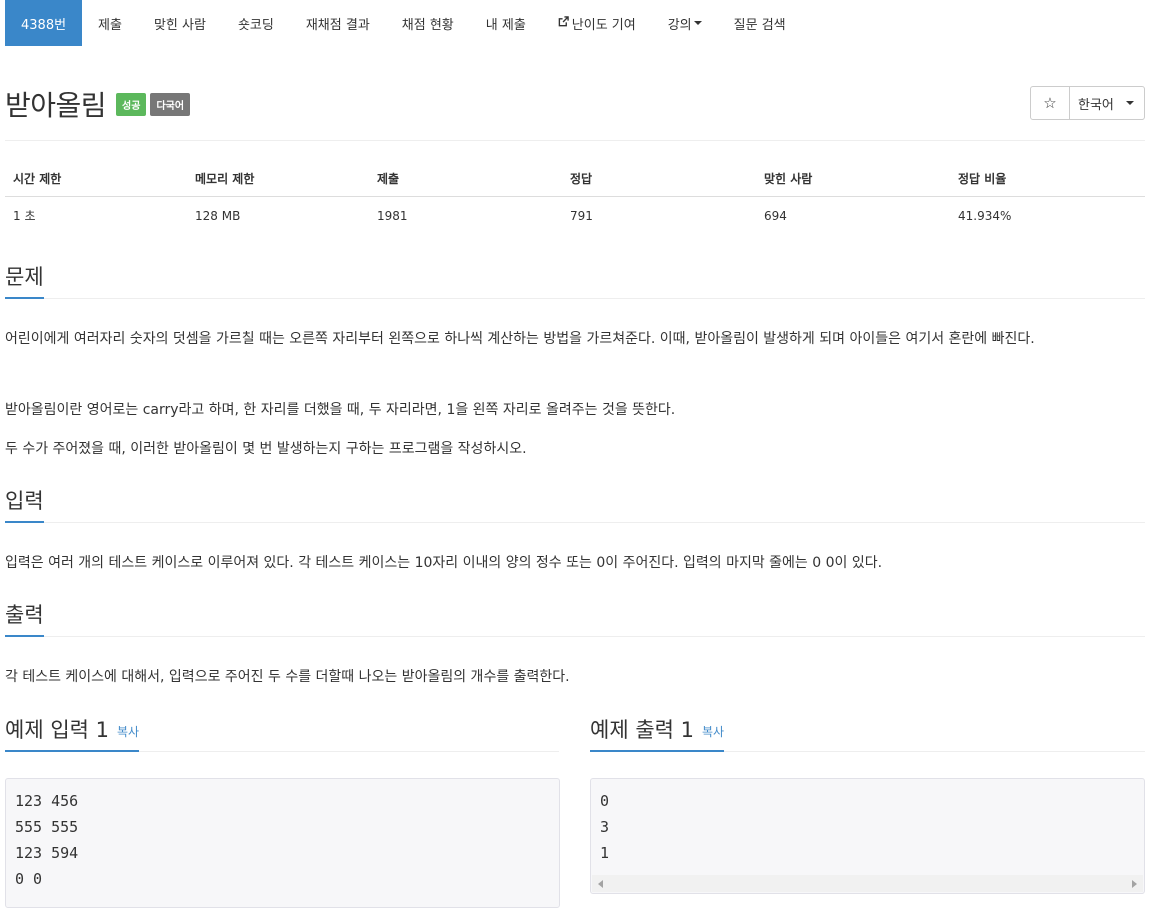  I want to click on sample-input-line: 123 456, so click(47, 801).